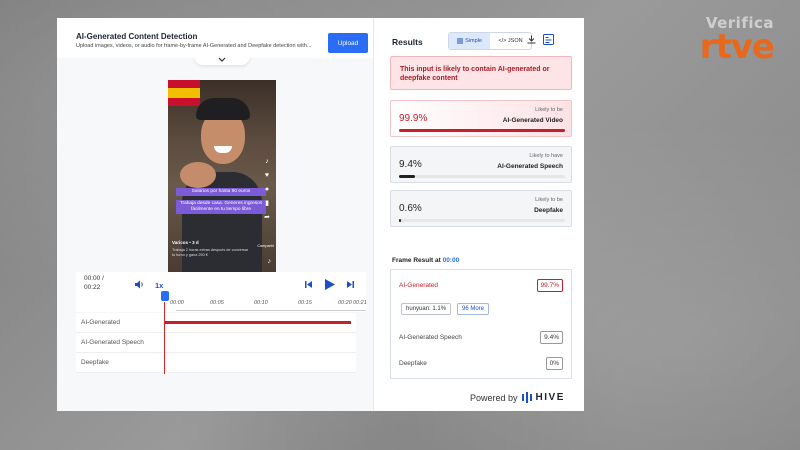 Image resolution: width=800 pixels, height=450 pixels. What do you see at coordinates (426, 309) in the screenshot?
I see `model-chip: hunyuan: 1.1%` at bounding box center [426, 309].